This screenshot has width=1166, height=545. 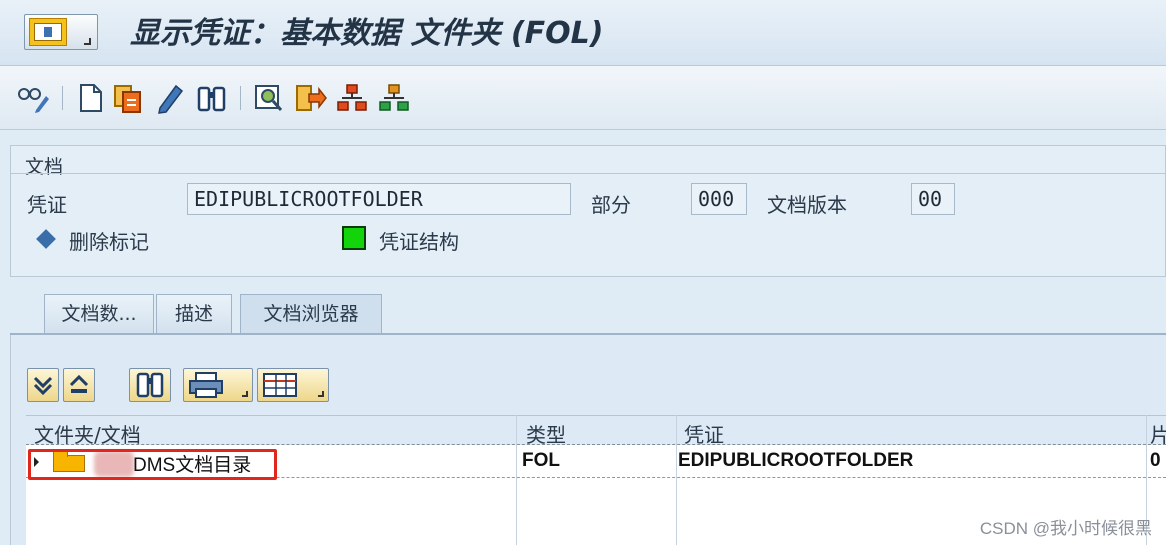 I want to click on watermark-text: CSDN @我小时候很黑, so click(x=1065, y=528).